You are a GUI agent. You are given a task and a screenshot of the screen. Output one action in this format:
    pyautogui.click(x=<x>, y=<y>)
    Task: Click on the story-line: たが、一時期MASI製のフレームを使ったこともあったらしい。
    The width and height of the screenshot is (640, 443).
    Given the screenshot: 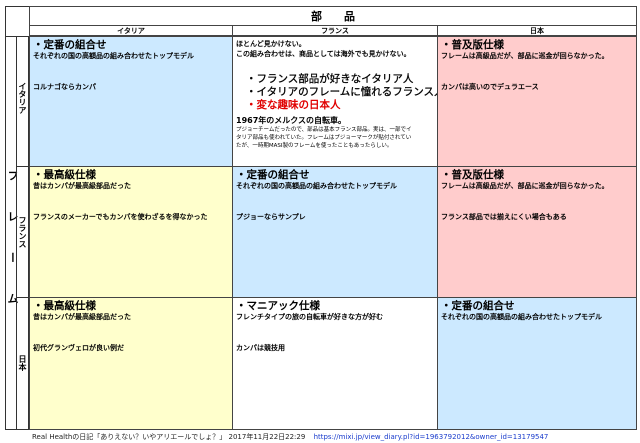 What is the action you would take?
    pyautogui.click(x=314, y=146)
    